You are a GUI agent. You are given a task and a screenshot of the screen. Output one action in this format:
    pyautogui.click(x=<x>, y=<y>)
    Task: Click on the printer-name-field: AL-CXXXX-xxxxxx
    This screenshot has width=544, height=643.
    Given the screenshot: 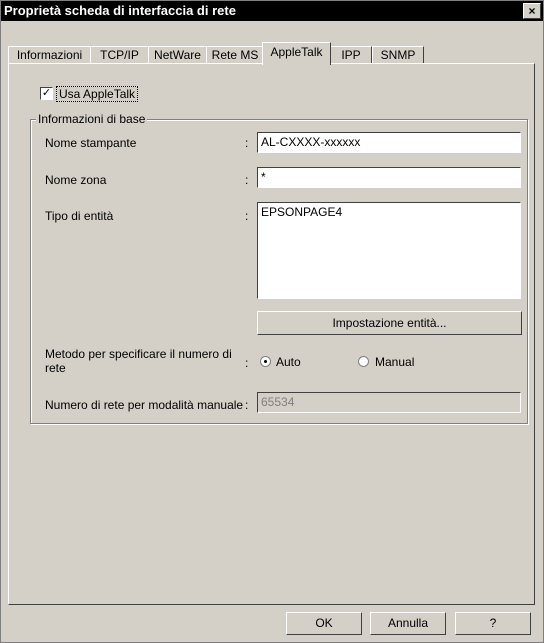 What is the action you would take?
    pyautogui.click(x=389, y=142)
    